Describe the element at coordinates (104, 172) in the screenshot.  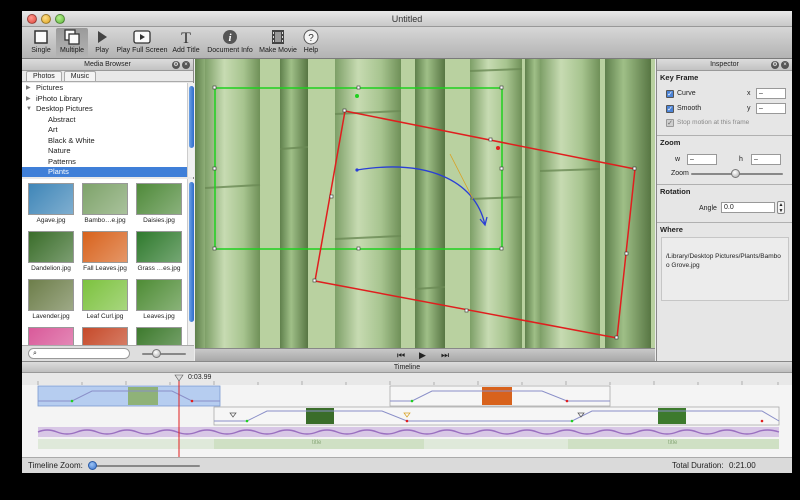
I see `tree-item-plants: Plants` at that location.